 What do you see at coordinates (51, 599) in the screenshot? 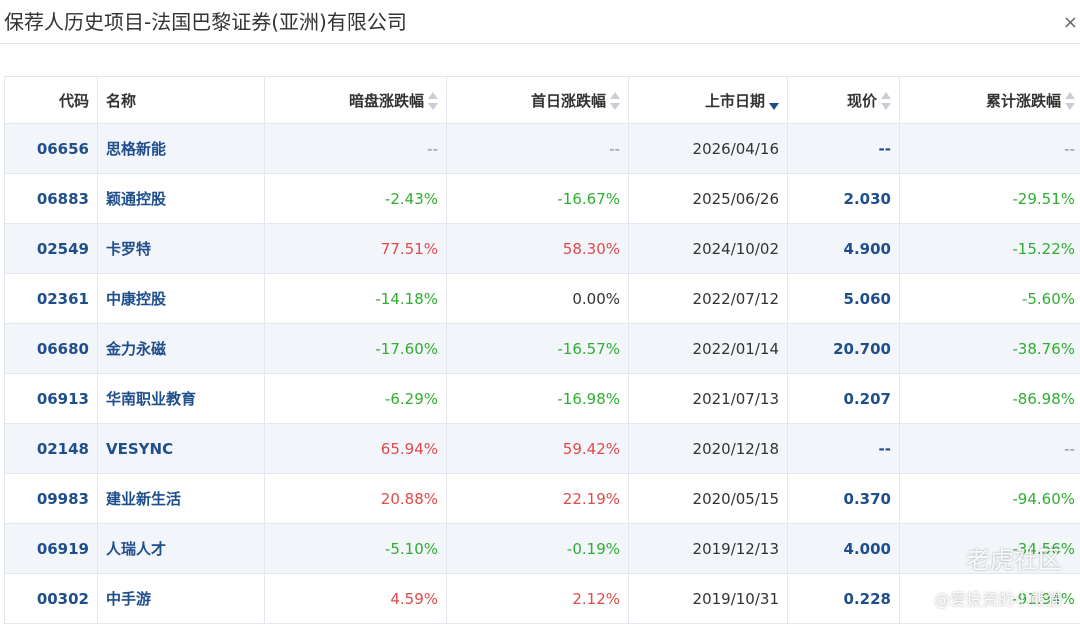
I see `cell-code: 00302` at bounding box center [51, 599].